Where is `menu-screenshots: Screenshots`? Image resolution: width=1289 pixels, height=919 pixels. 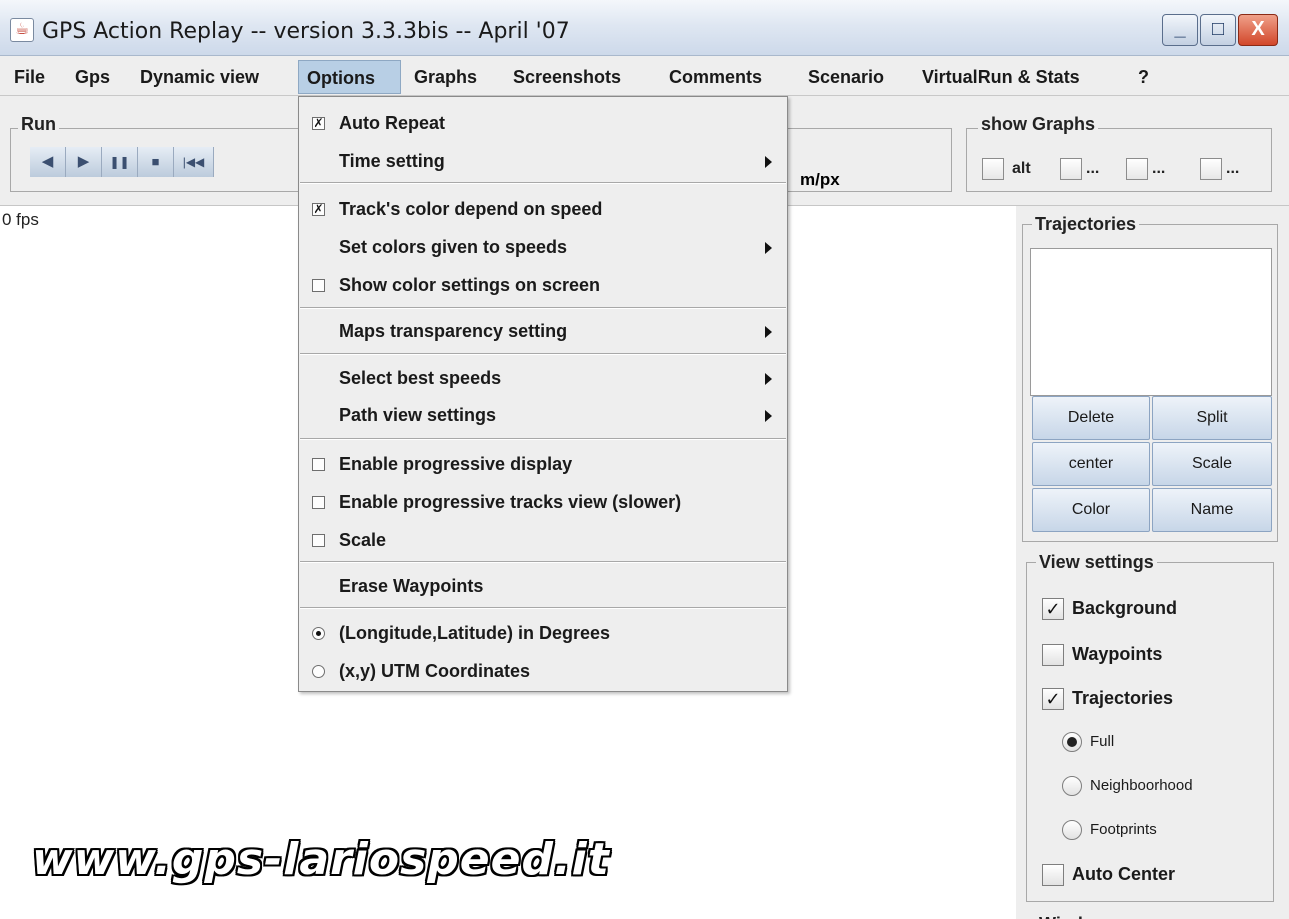 menu-screenshots: Screenshots is located at coordinates (567, 77).